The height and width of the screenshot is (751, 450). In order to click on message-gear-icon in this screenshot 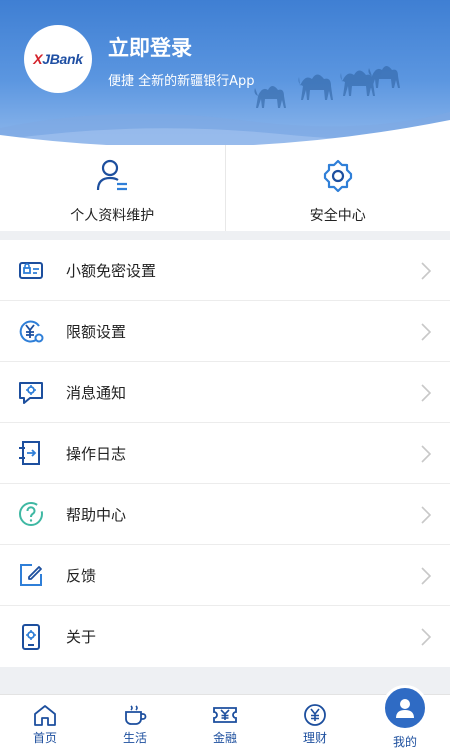, I will do `click(31, 392)`.